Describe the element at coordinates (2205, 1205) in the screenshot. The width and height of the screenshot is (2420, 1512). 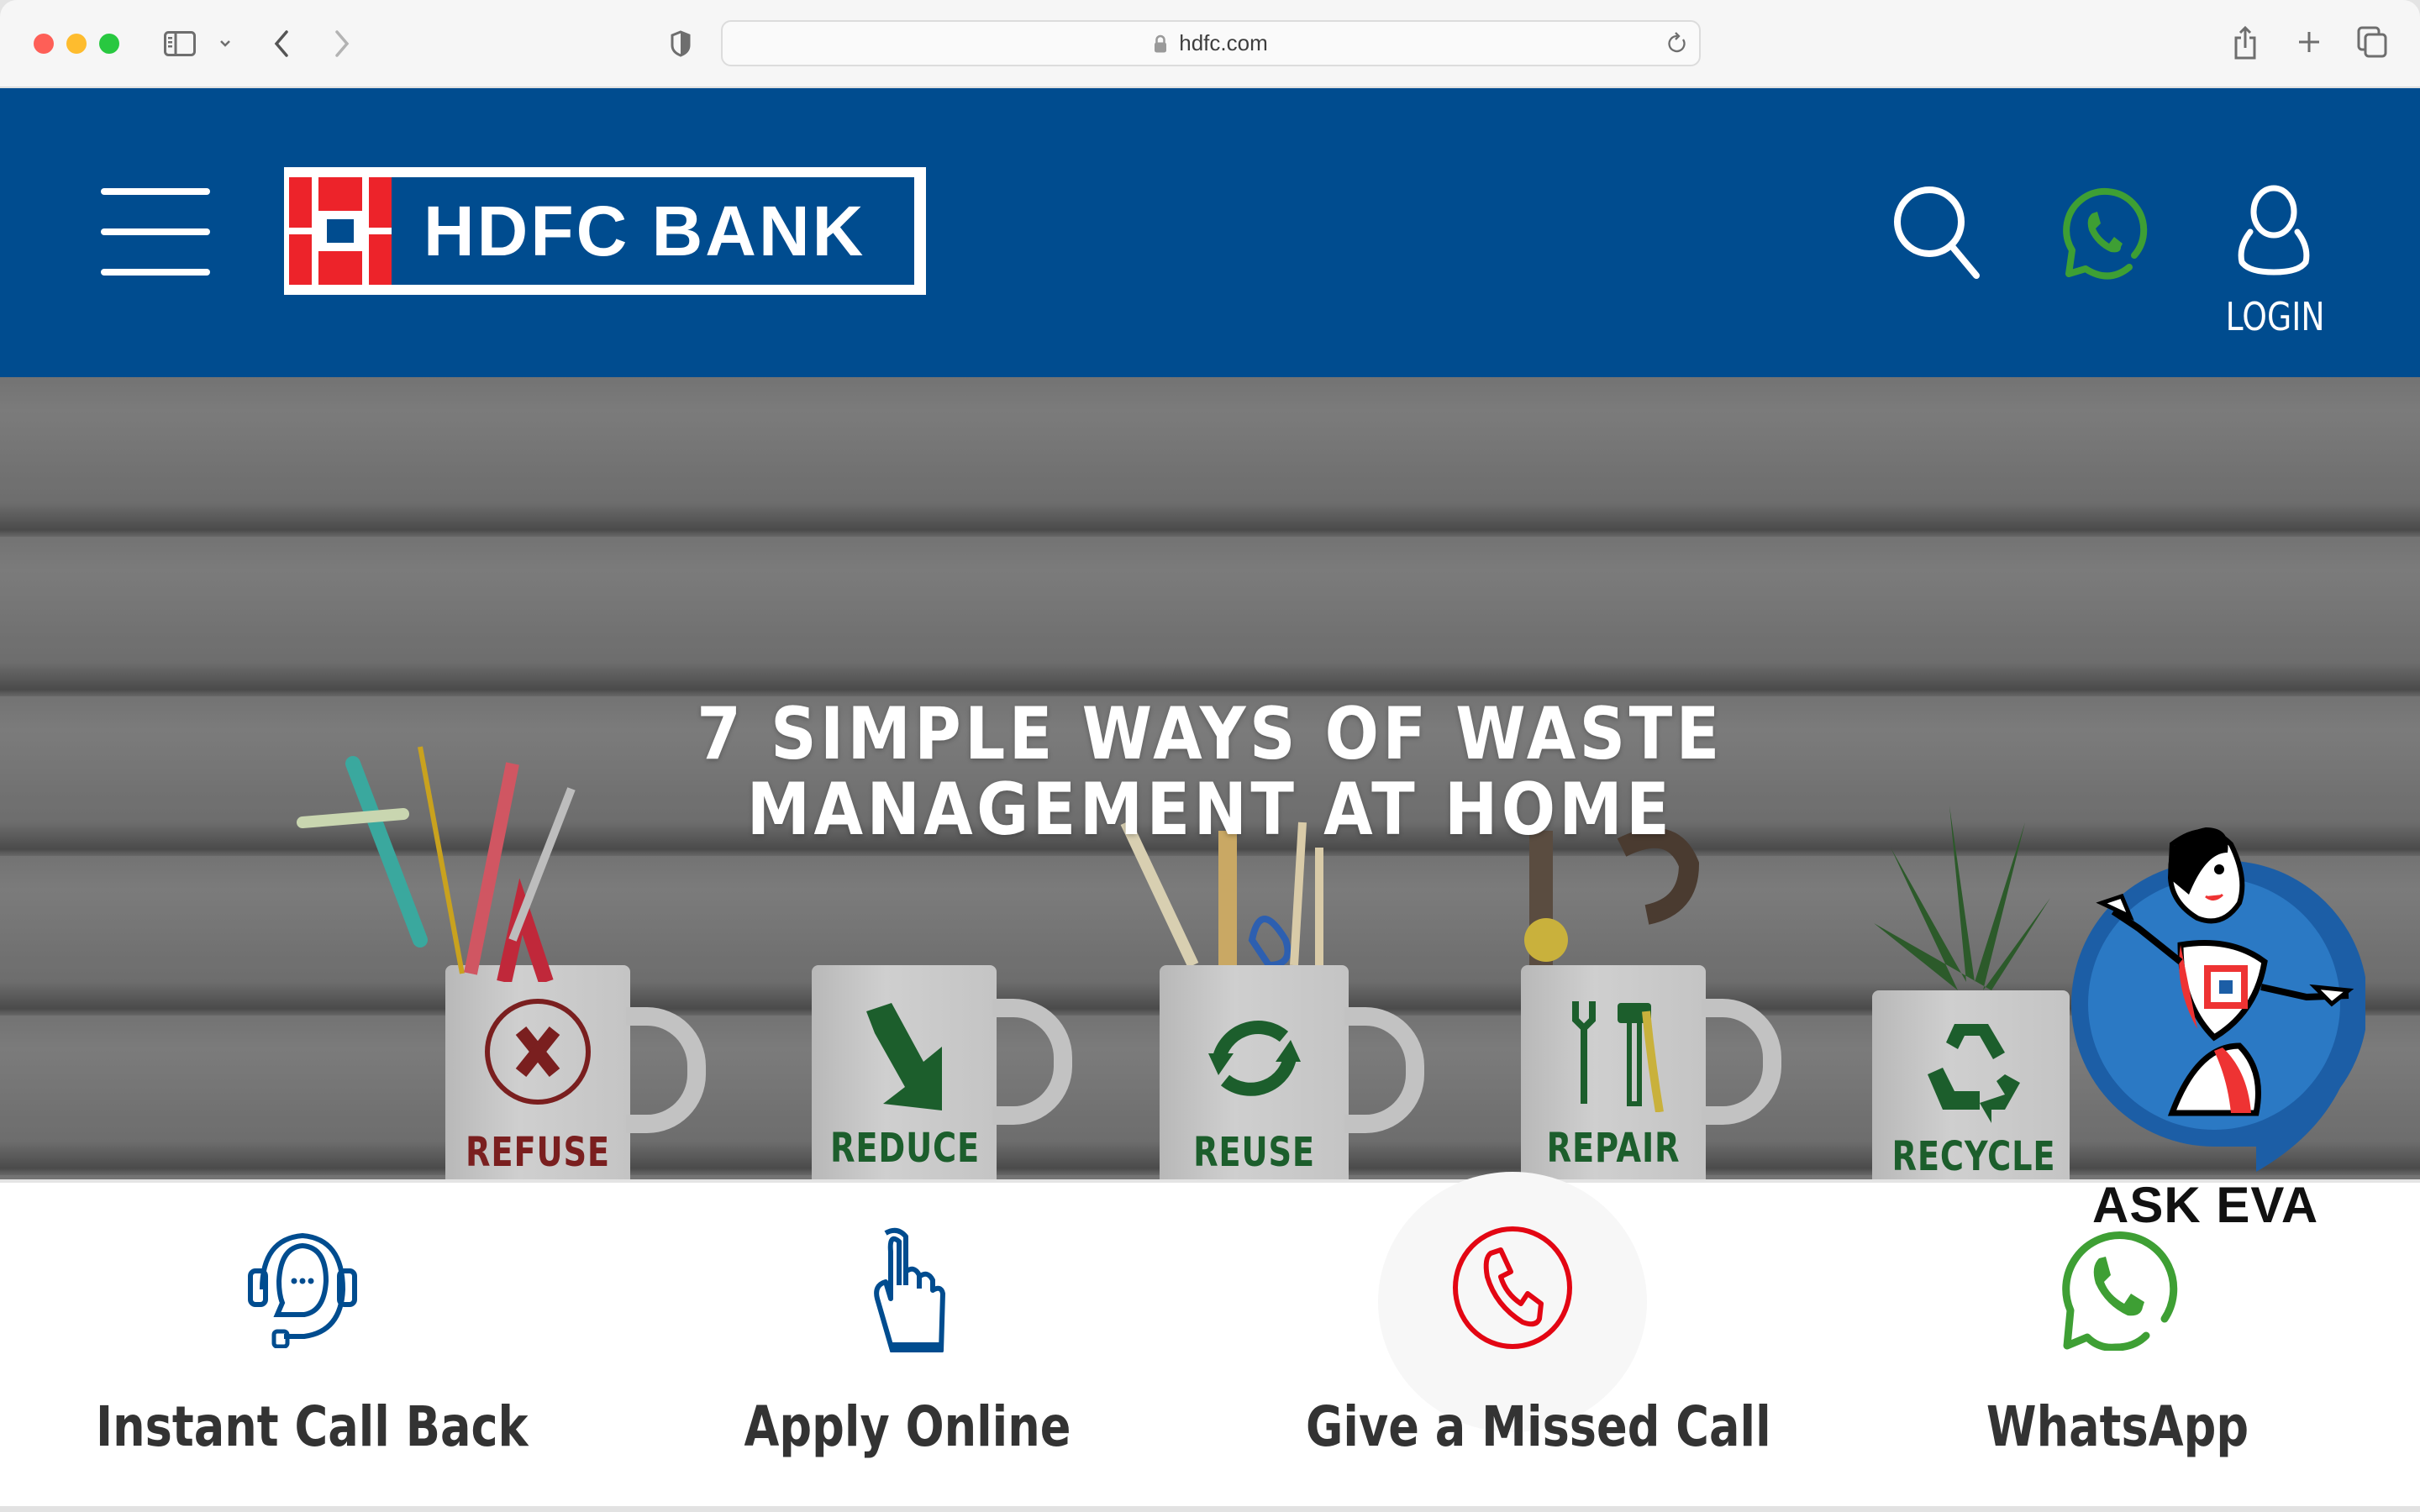
I see `ask-eva-label: ASK EVA` at that location.